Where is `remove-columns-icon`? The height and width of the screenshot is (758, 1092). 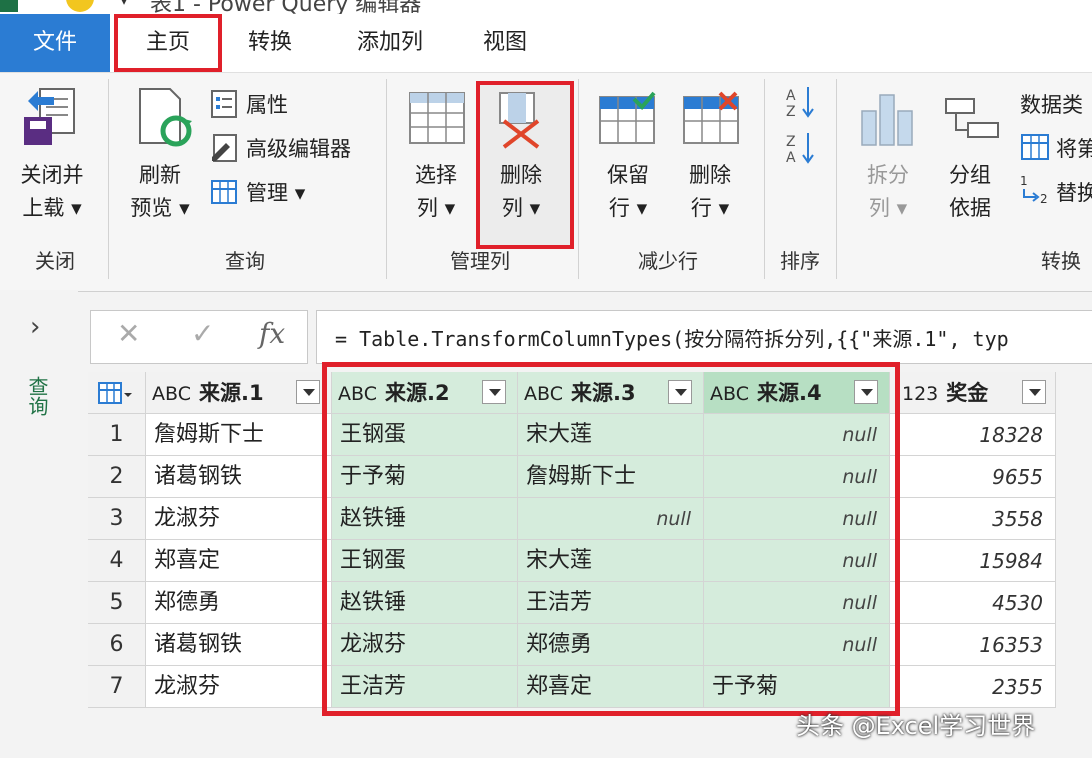 remove-columns-icon is located at coordinates (523, 120).